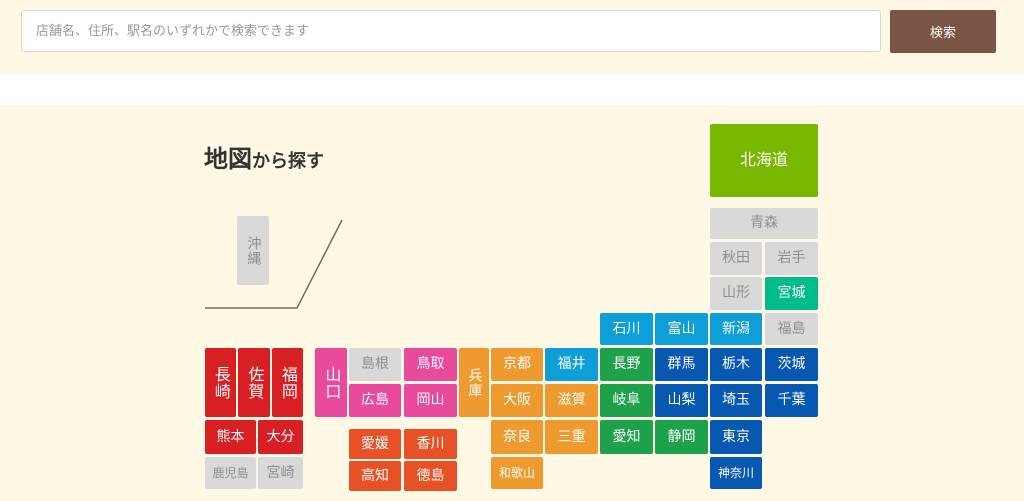 Image resolution: width=1024 pixels, height=501 pixels. Describe the element at coordinates (517, 437) in the screenshot. I see `pref-nara: 奈良` at that location.